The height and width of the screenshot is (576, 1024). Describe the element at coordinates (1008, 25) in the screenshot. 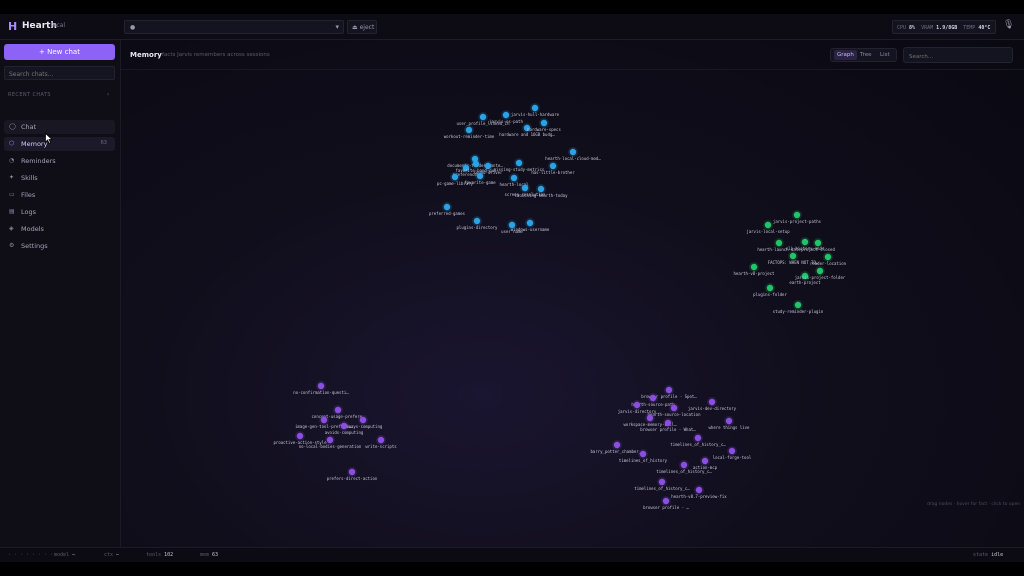

I see `microphone-icon: 🎙` at that location.